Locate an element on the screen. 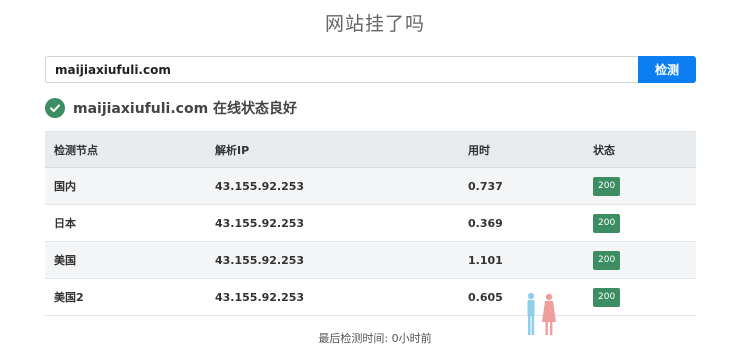 The height and width of the screenshot is (352, 750). table-row: 国内 43.155.92.253 0.737 200 is located at coordinates (370, 186).